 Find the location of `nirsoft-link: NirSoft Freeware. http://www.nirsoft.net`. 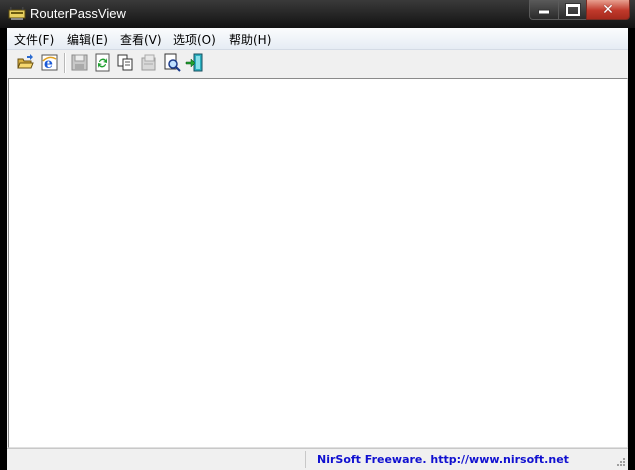

nirsoft-link: NirSoft Freeware. http://www.nirsoft.net is located at coordinates (443, 459).